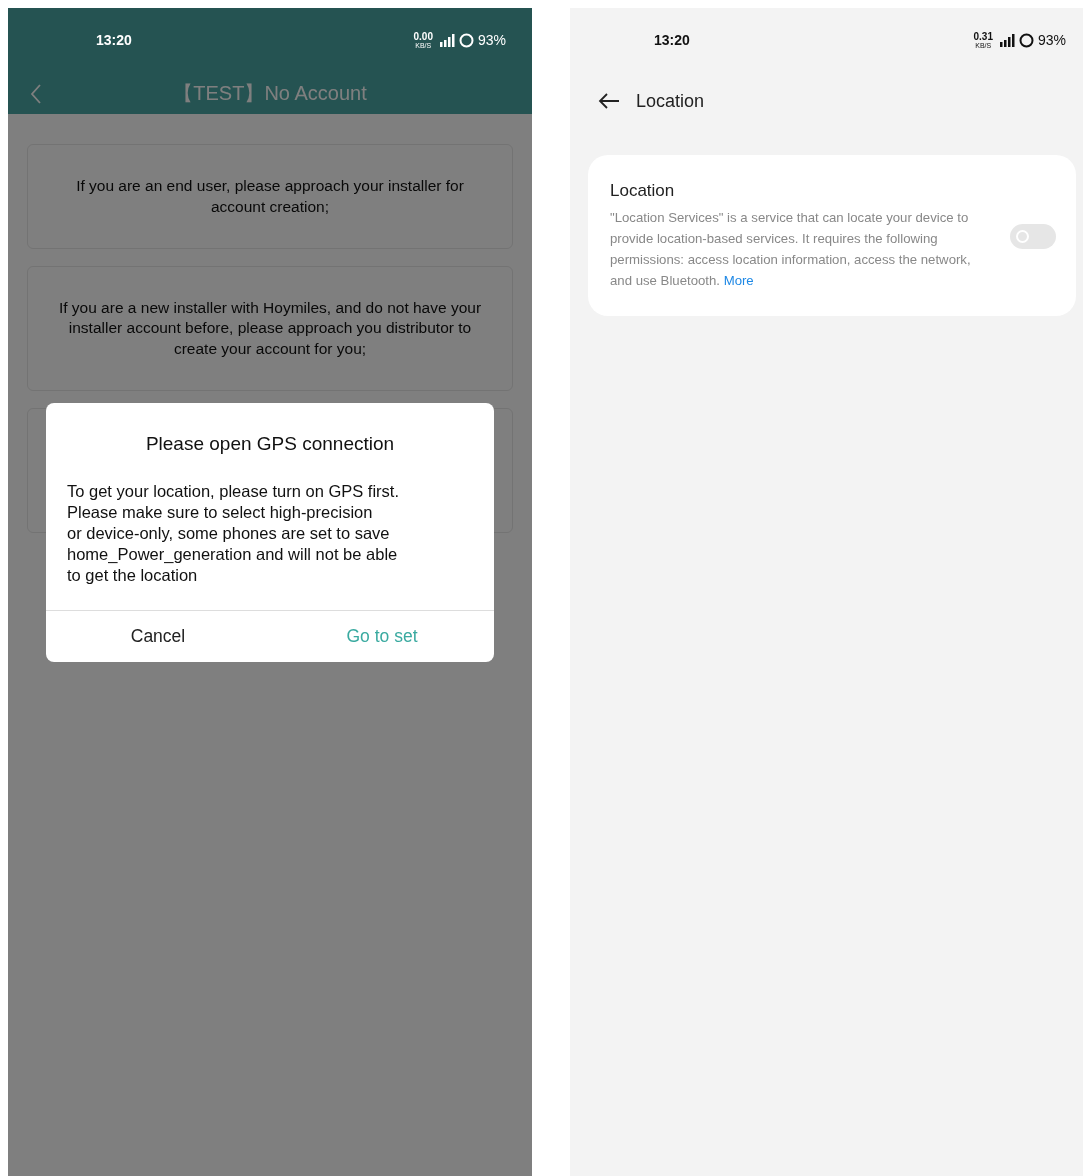 This screenshot has width=1083, height=1176. What do you see at coordinates (738, 281) in the screenshot?
I see `more-link: More` at bounding box center [738, 281].